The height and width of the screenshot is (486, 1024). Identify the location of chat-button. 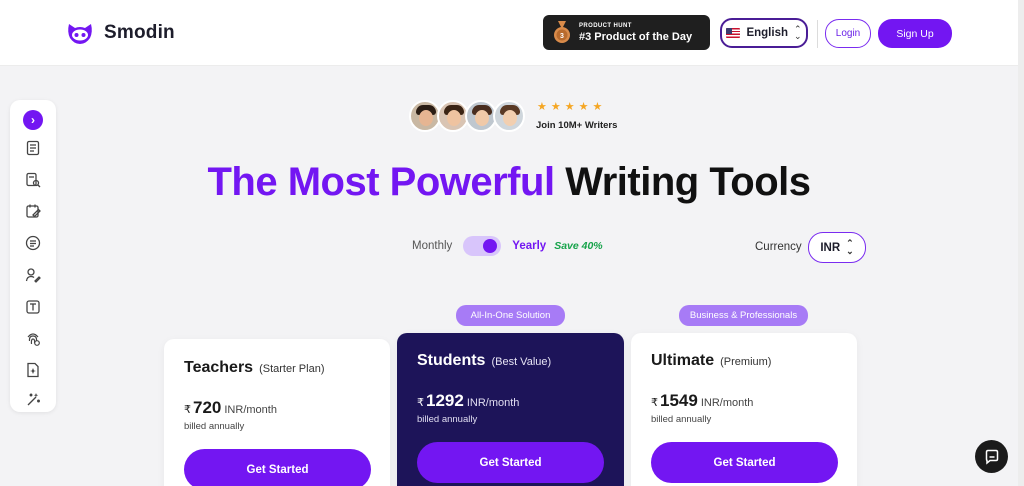
(991, 456).